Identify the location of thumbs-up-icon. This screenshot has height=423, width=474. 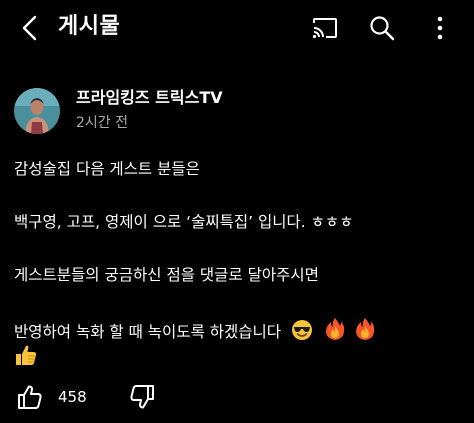
(30, 397).